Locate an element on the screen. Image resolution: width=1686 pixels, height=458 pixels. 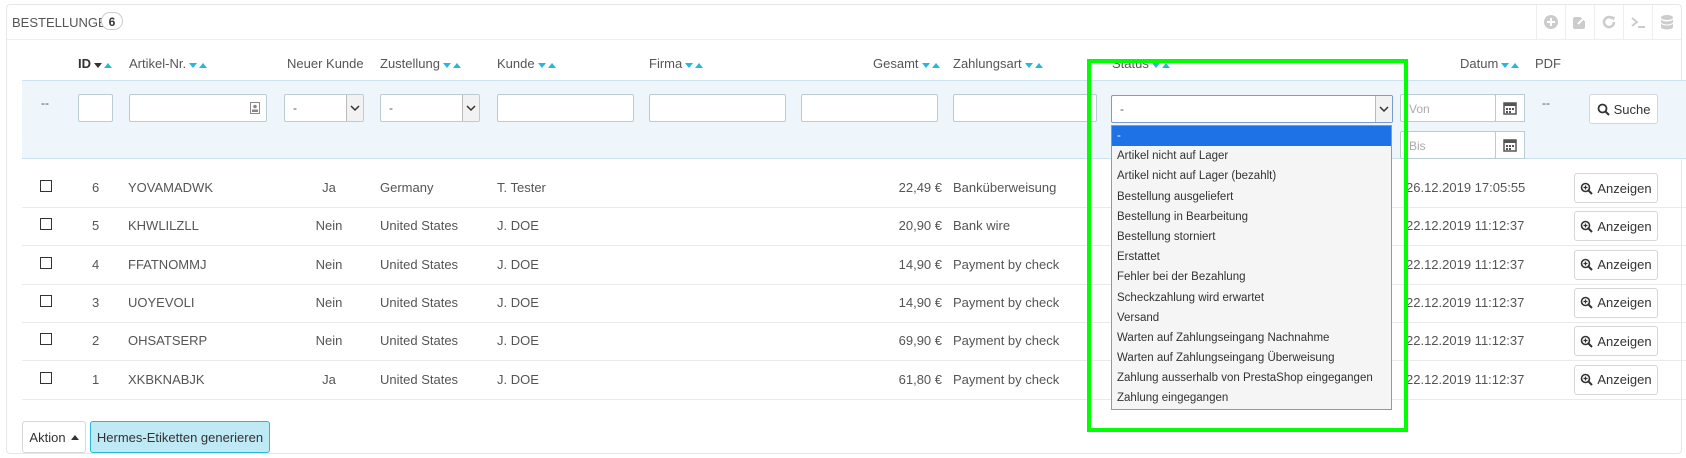
date-to-calendar-button is located at coordinates (1510, 145).